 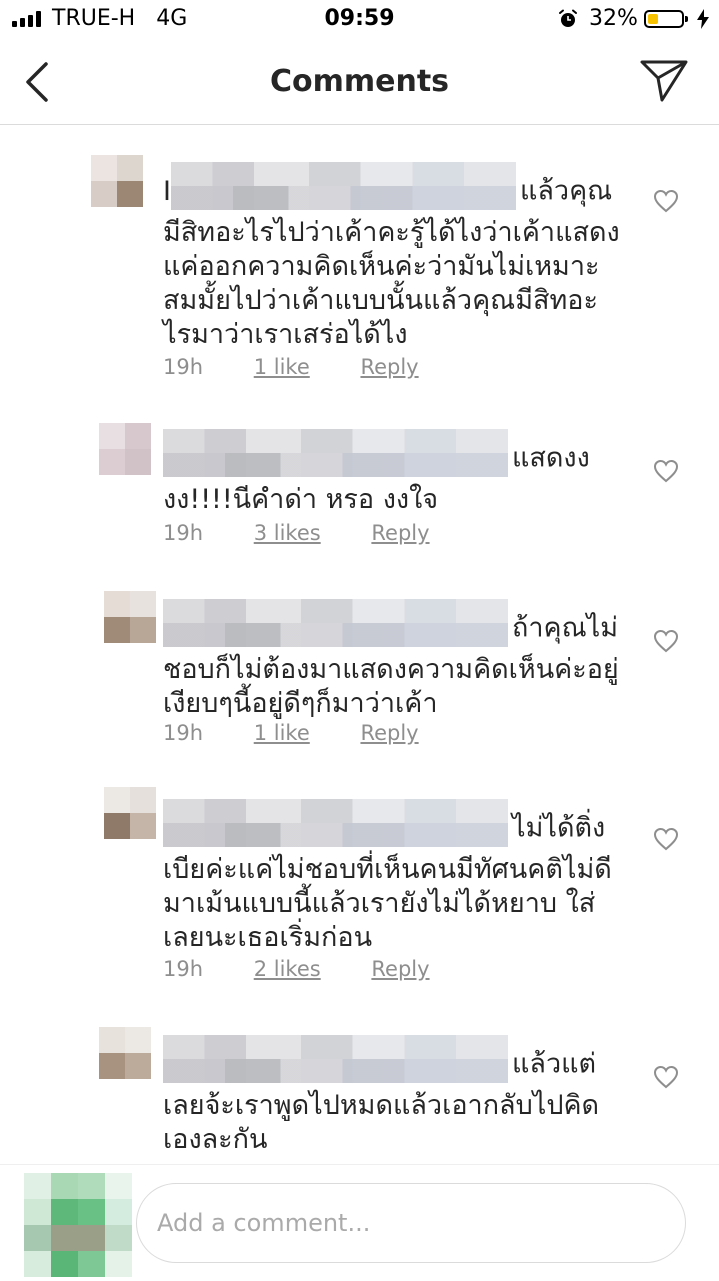 I want to click on charging-icon, so click(x=703, y=19).